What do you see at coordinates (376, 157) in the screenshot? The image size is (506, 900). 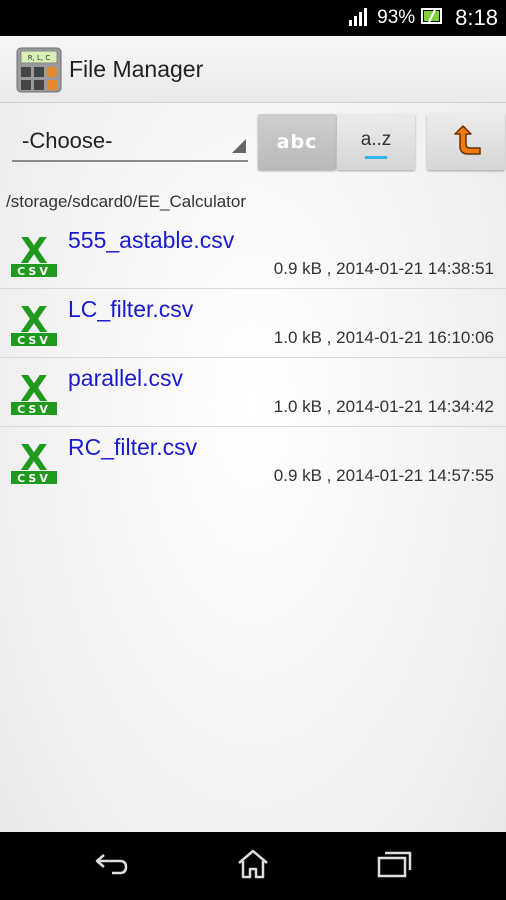 I see `sort-az-indicator` at bounding box center [376, 157].